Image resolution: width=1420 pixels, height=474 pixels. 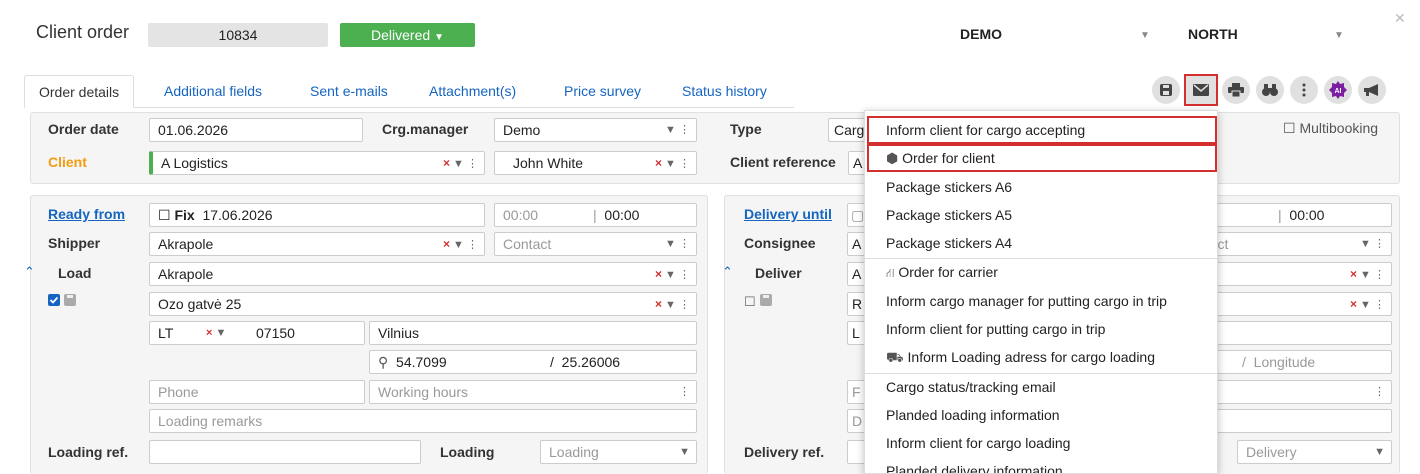 I want to click on consignee-label: Consignee, so click(x=780, y=243).